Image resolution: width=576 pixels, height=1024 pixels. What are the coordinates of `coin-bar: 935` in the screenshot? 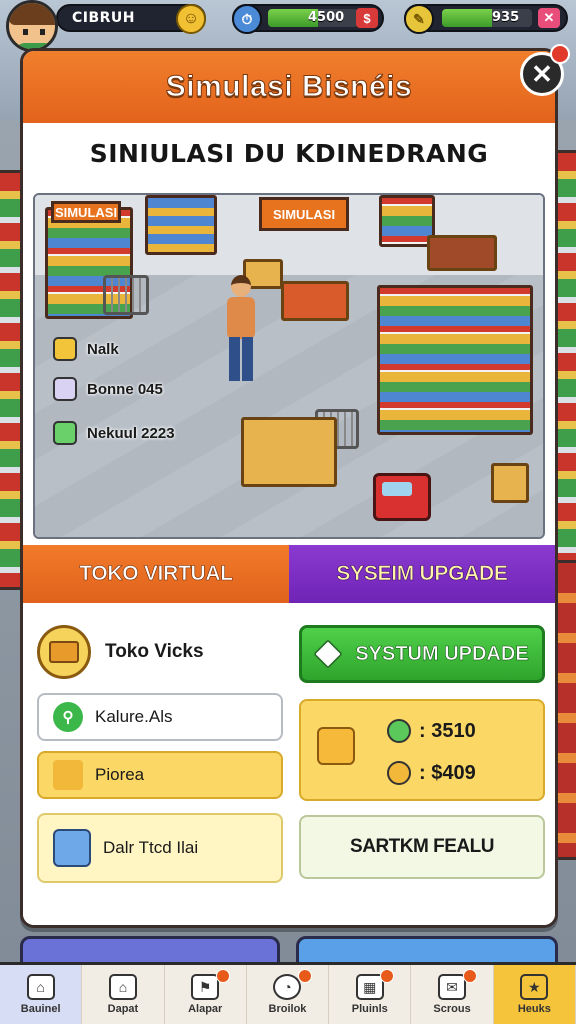 It's located at (487, 18).